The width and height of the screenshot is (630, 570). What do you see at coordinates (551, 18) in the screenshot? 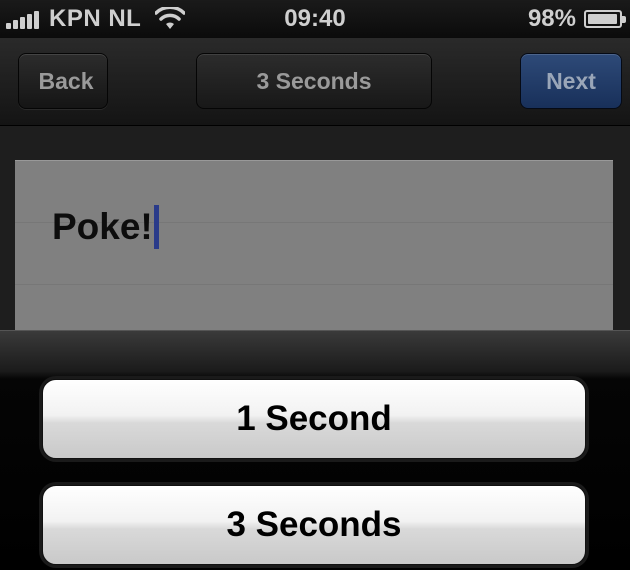
I see `battery-percent: 98%` at bounding box center [551, 18].